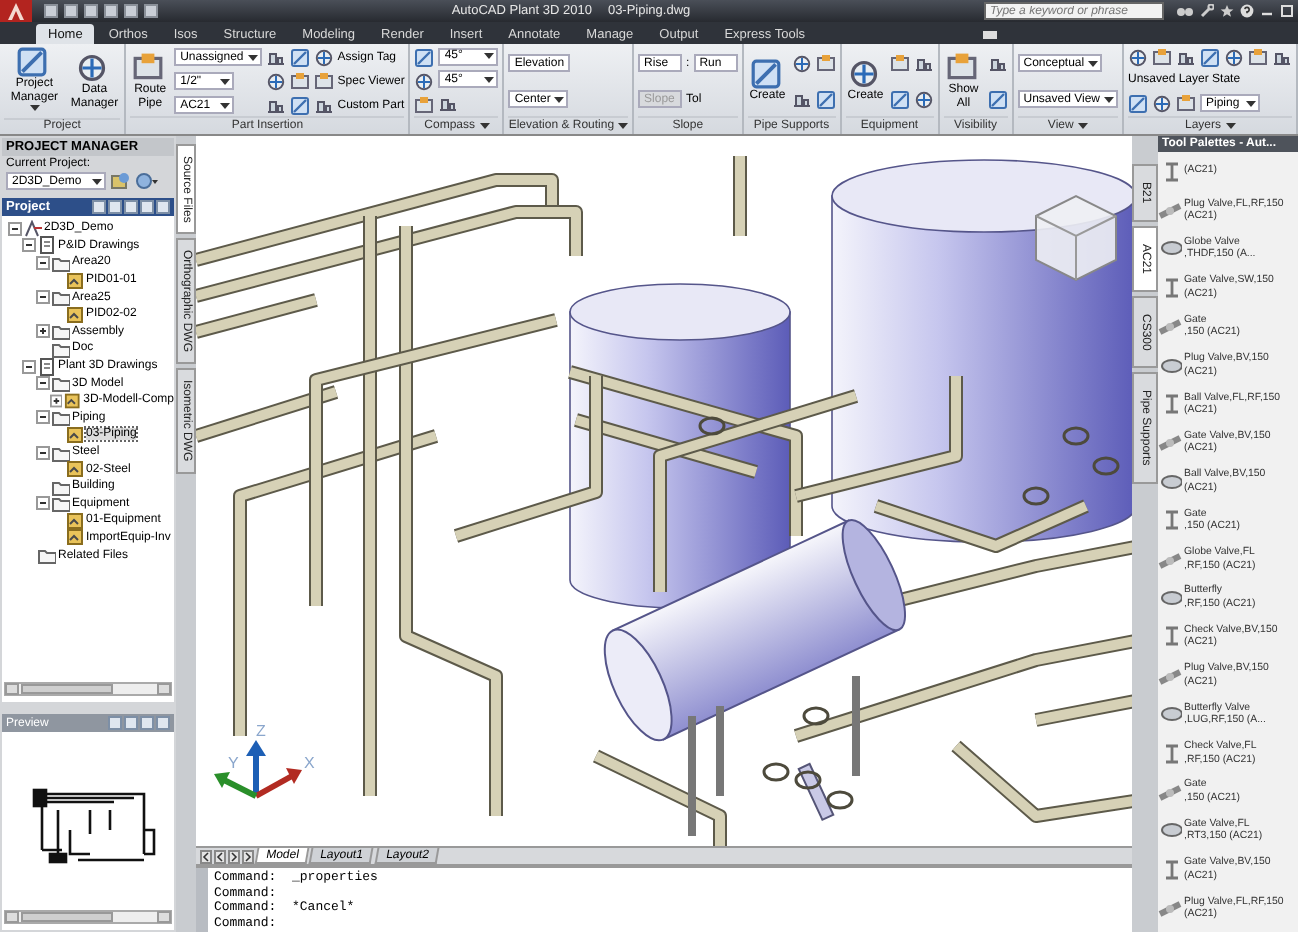 This screenshot has width=1298, height=932. Describe the element at coordinates (258, 769) in the screenshot. I see `ucs-axes-icon` at that location.